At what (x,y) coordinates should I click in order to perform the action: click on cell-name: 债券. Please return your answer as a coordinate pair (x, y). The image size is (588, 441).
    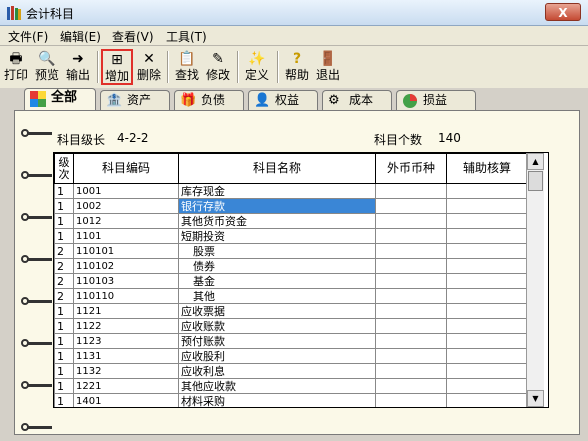
    Looking at the image, I should click on (277, 266).